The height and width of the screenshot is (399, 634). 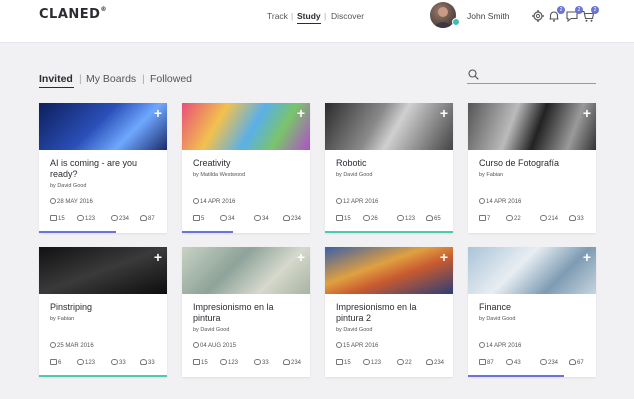 What do you see at coordinates (410, 219) in the screenshot?
I see `stat-comments-value: 123` at bounding box center [410, 219].